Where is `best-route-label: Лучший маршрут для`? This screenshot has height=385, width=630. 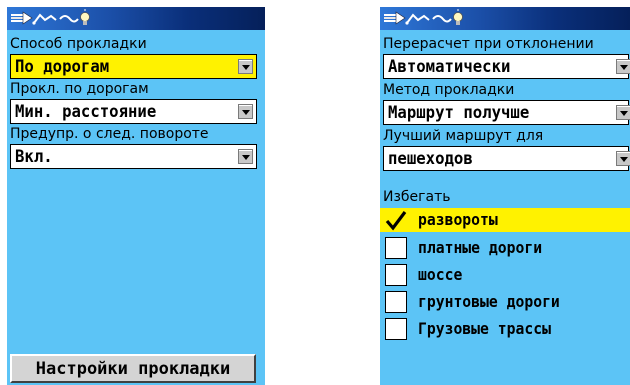 best-route-label: Лучший маршрут для is located at coordinates (463, 136).